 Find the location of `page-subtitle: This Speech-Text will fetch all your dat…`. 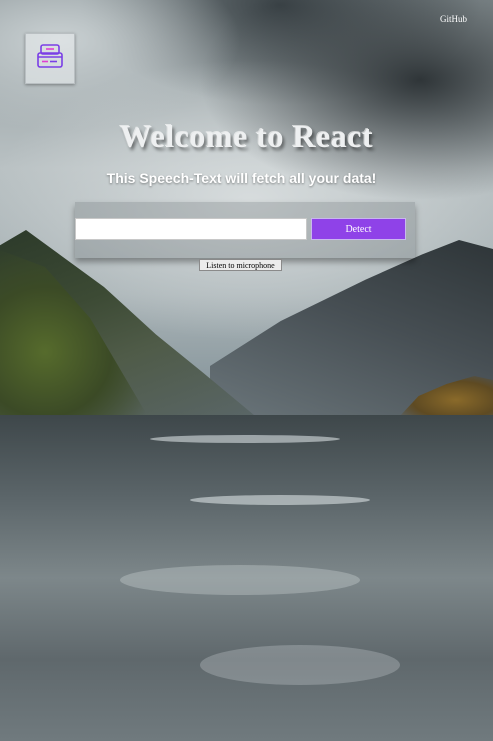

page-subtitle: This Speech-Text will fetch all your dat… is located at coordinates (241, 178).